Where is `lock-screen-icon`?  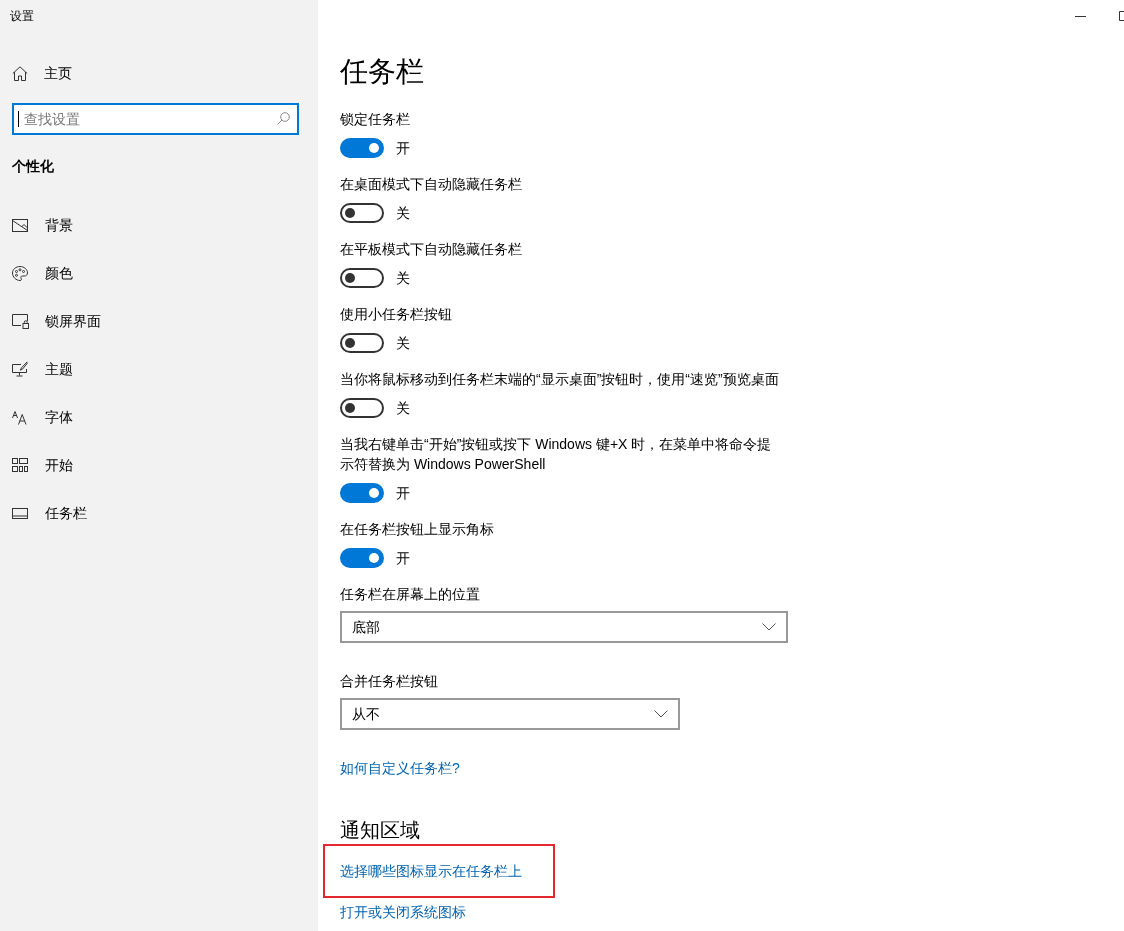
lock-screen-icon is located at coordinates (20, 321).